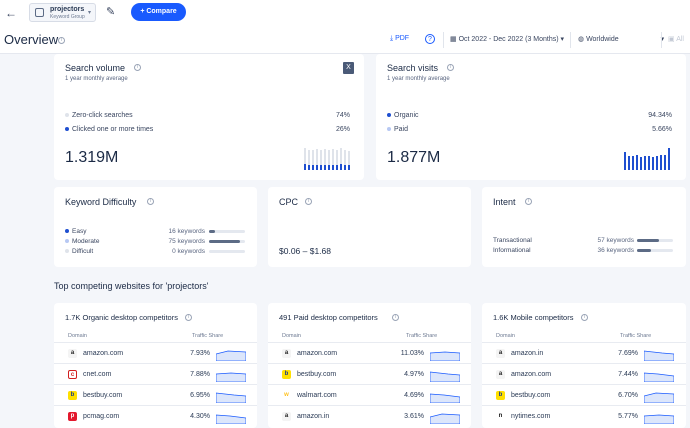 The image size is (690, 428). What do you see at coordinates (131, 286) in the screenshot?
I see `section-title: Top competing websites for 'projectors'` at bounding box center [131, 286].